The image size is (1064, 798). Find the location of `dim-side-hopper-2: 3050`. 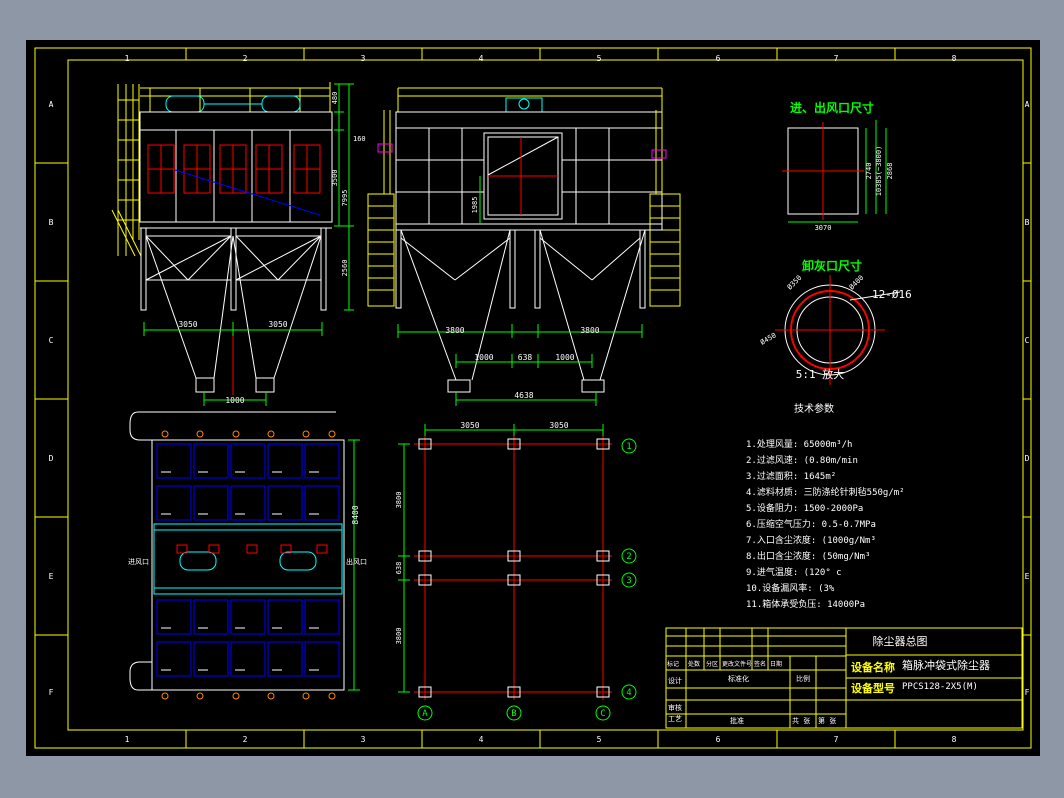

dim-side-hopper-2: 3050 is located at coordinates (277, 324).